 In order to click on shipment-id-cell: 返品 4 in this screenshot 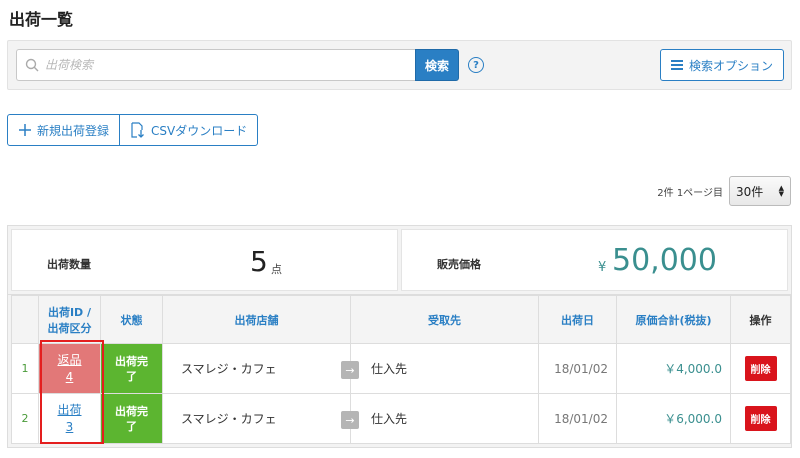, I will do `click(69, 368)`.